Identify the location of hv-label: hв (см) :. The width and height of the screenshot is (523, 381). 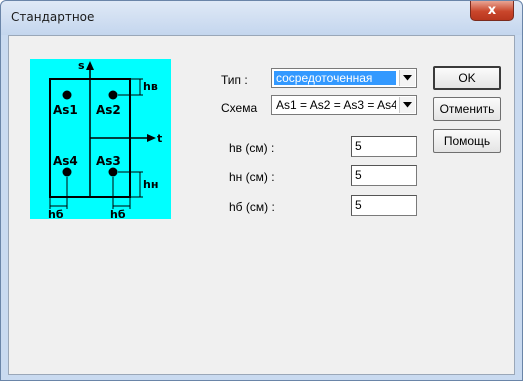
(252, 148).